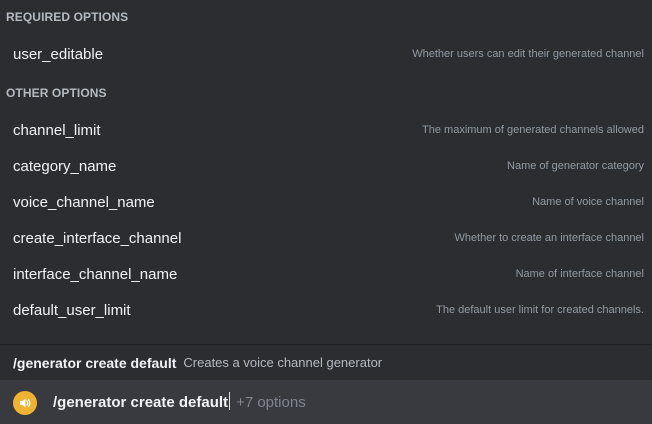 The height and width of the screenshot is (424, 652). Describe the element at coordinates (25, 403) in the screenshot. I see `speaker-icon` at that location.